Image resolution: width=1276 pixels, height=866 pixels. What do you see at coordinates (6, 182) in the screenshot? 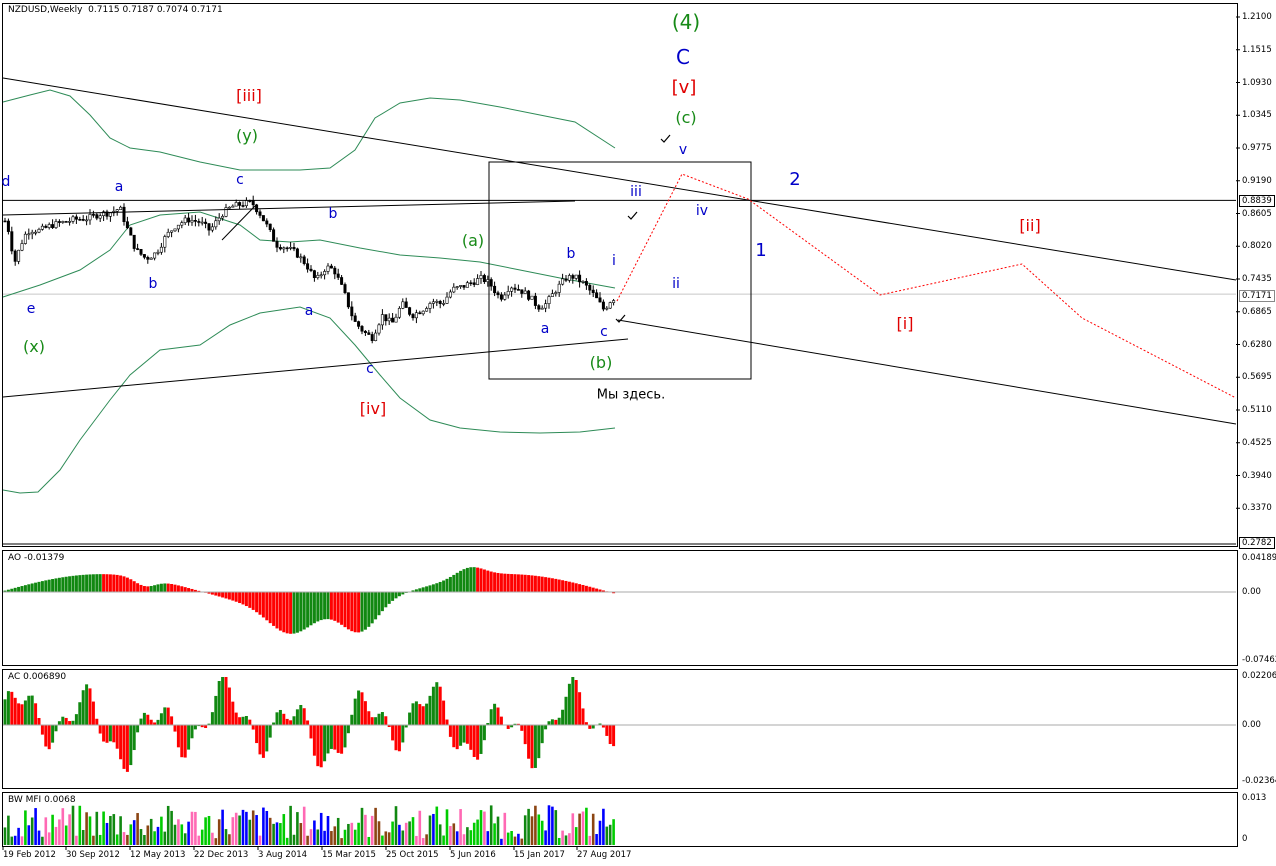
I see `wave-label: d` at bounding box center [6, 182].